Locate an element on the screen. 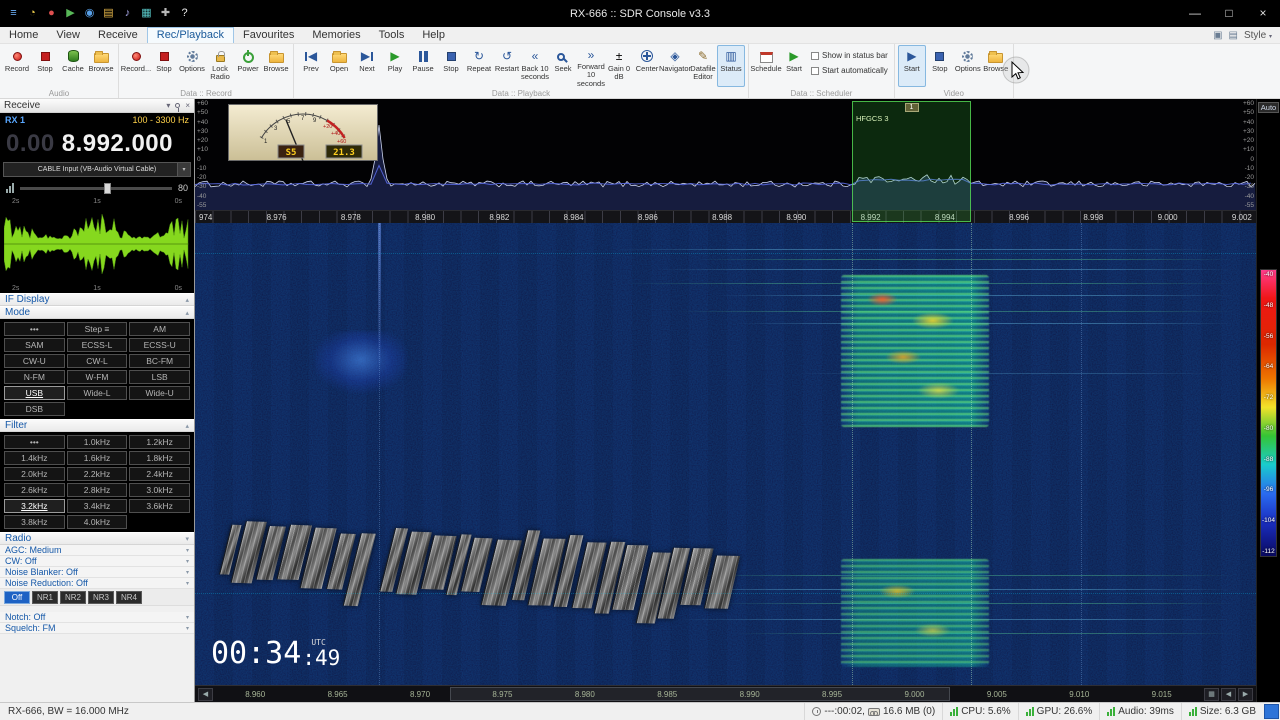 The height and width of the screenshot is (720, 1280). mode-button: CW-U is located at coordinates (34, 361).